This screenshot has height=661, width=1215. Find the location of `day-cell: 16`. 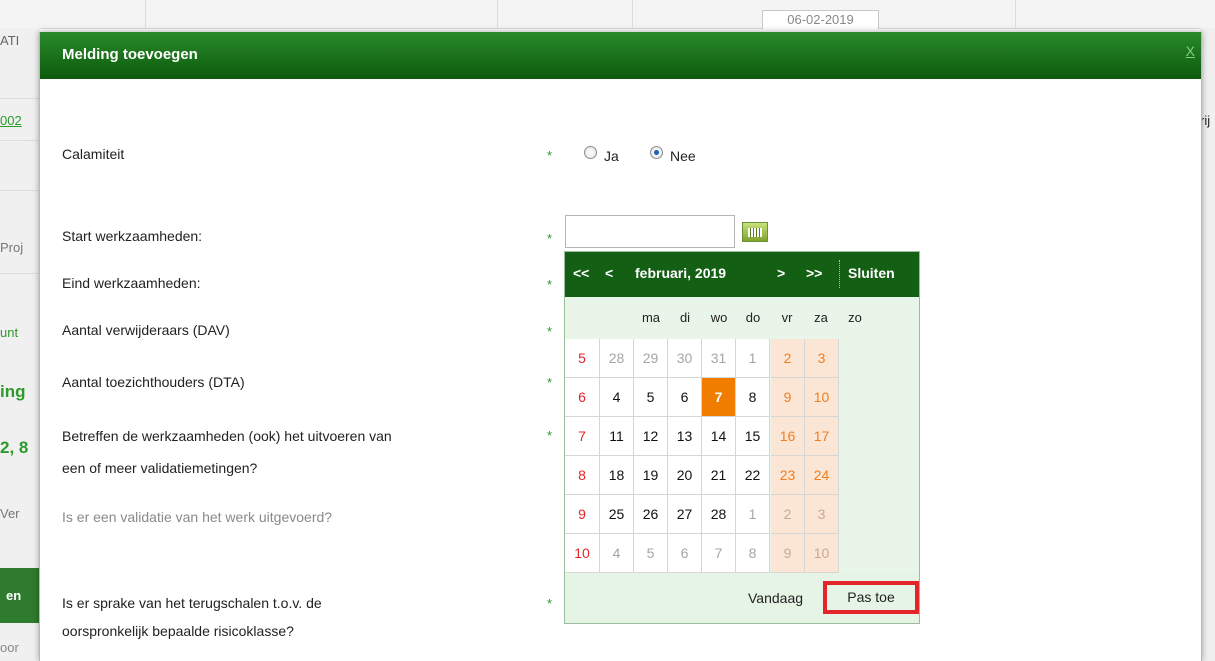

day-cell: 16 is located at coordinates (788, 436).